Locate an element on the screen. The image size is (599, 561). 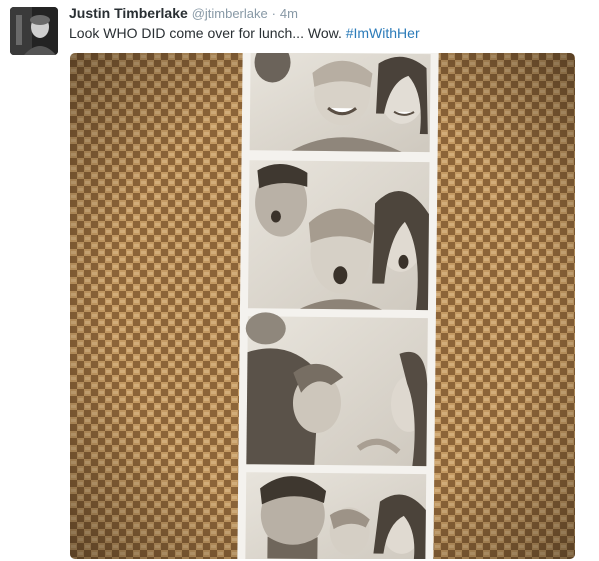
hashtag-link: #ImWithHer is located at coordinates (383, 33).